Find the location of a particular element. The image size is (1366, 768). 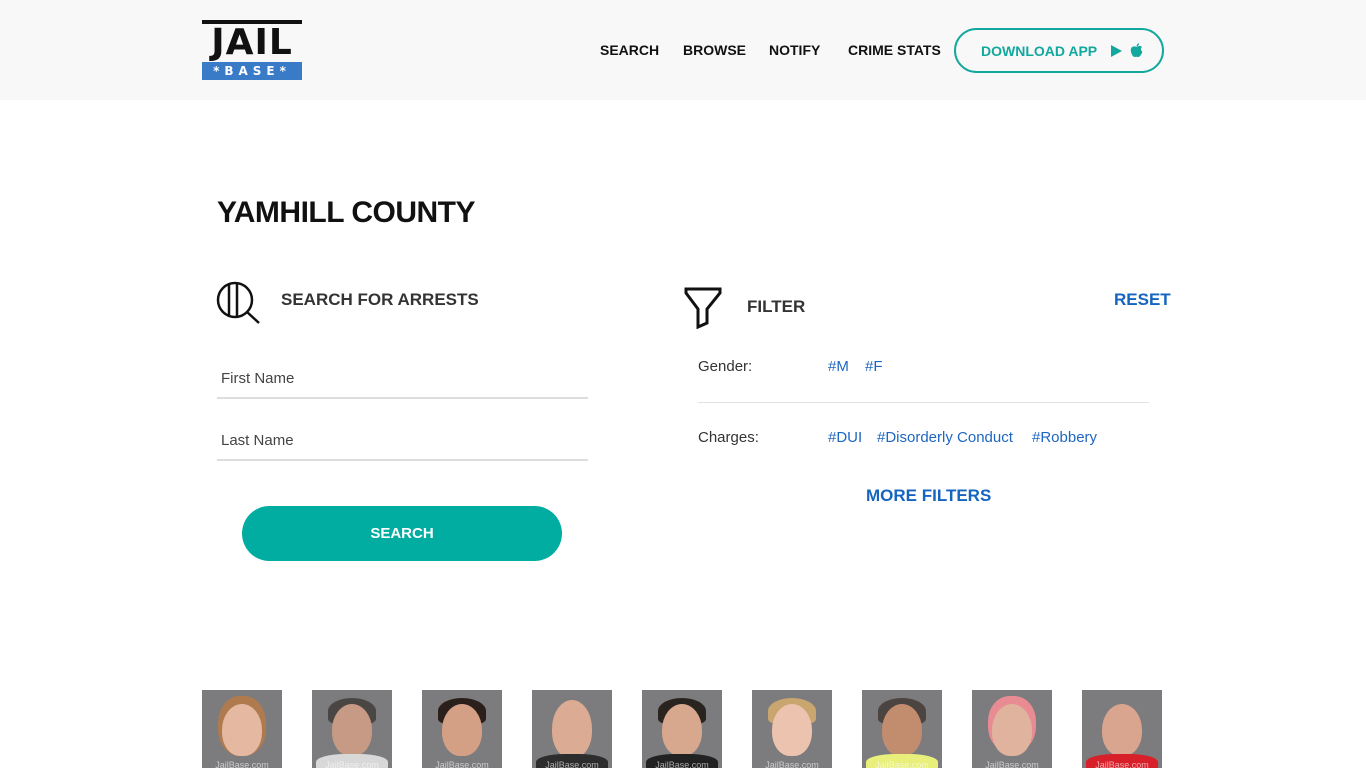

download-app-button: DOWNLOAD APP is located at coordinates (1059, 50).